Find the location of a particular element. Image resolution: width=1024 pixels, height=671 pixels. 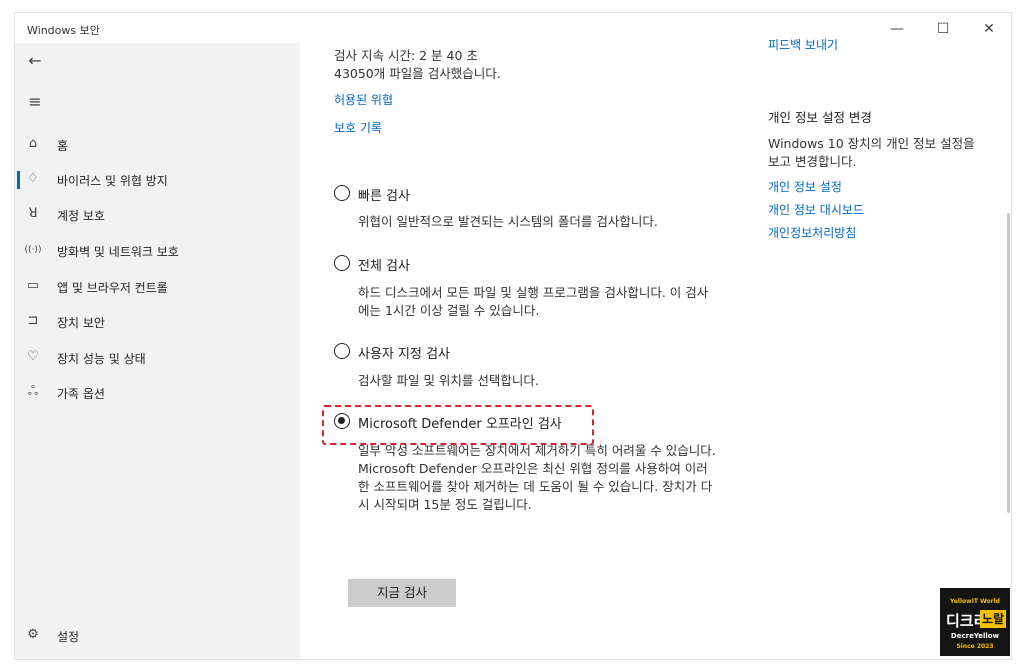

privacy-dashboard-link: 개인 정보 대시보드 is located at coordinates (816, 209).